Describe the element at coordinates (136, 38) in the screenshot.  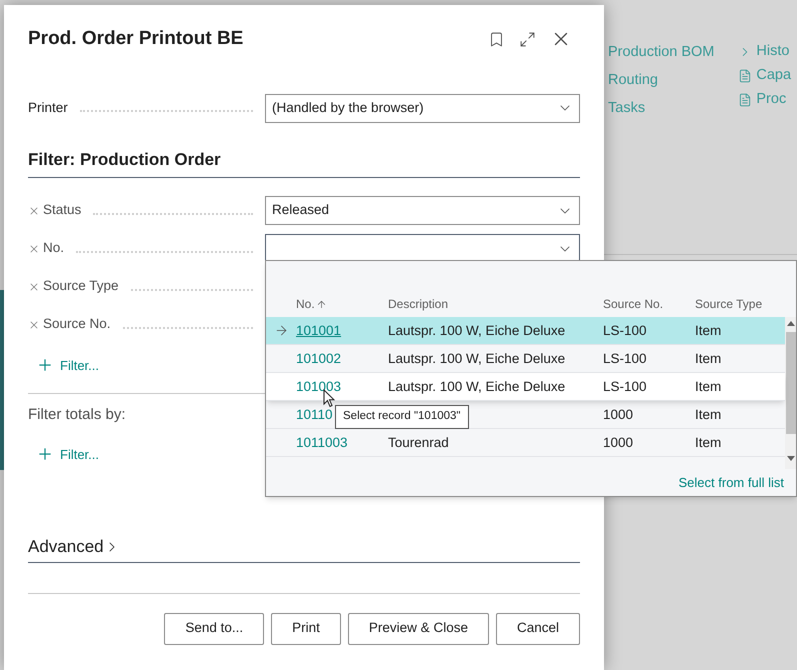
I see `dialog-title: Prod. Order Printout BE` at that location.